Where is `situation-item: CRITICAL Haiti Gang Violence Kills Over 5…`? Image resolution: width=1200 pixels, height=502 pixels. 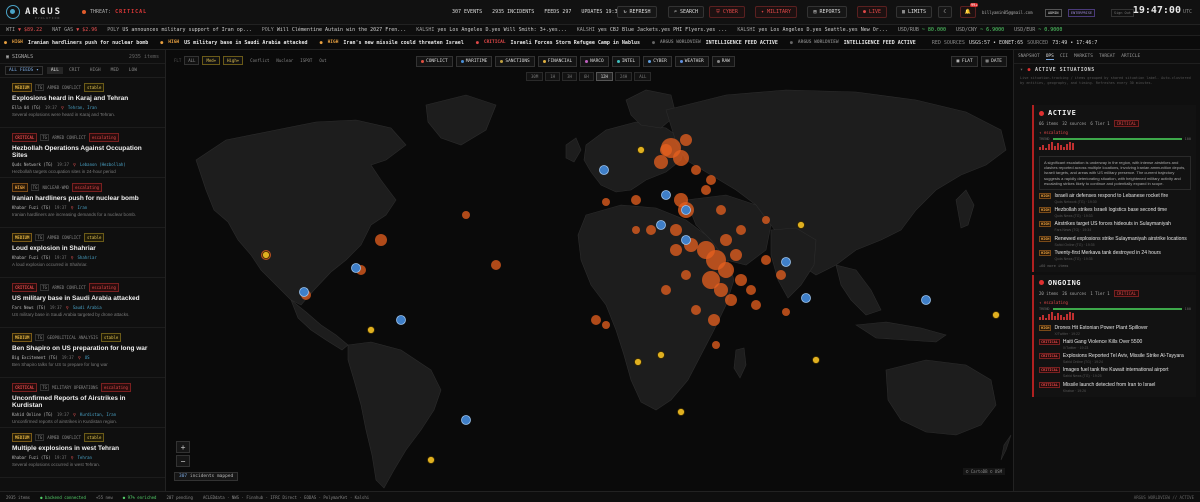 situation-item: CRITICAL Haiti Gang Violence Kills Over 5… is located at coordinates (1115, 344).